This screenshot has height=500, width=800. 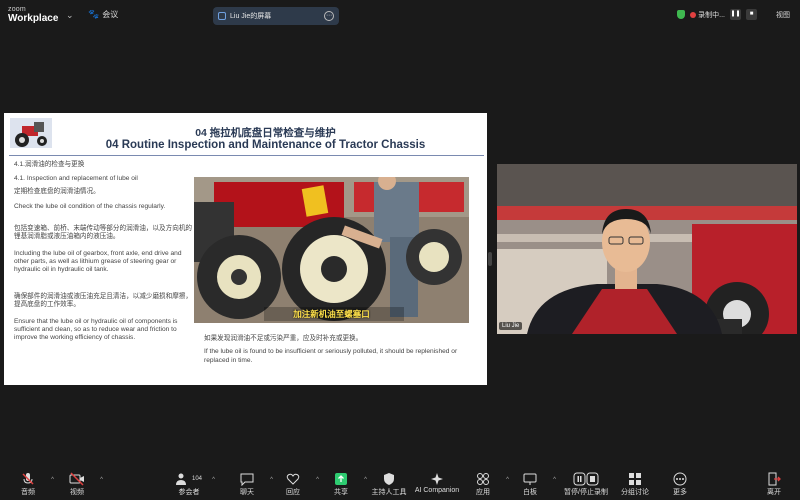 I want to click on screen-icon, so click(x=222, y=16).